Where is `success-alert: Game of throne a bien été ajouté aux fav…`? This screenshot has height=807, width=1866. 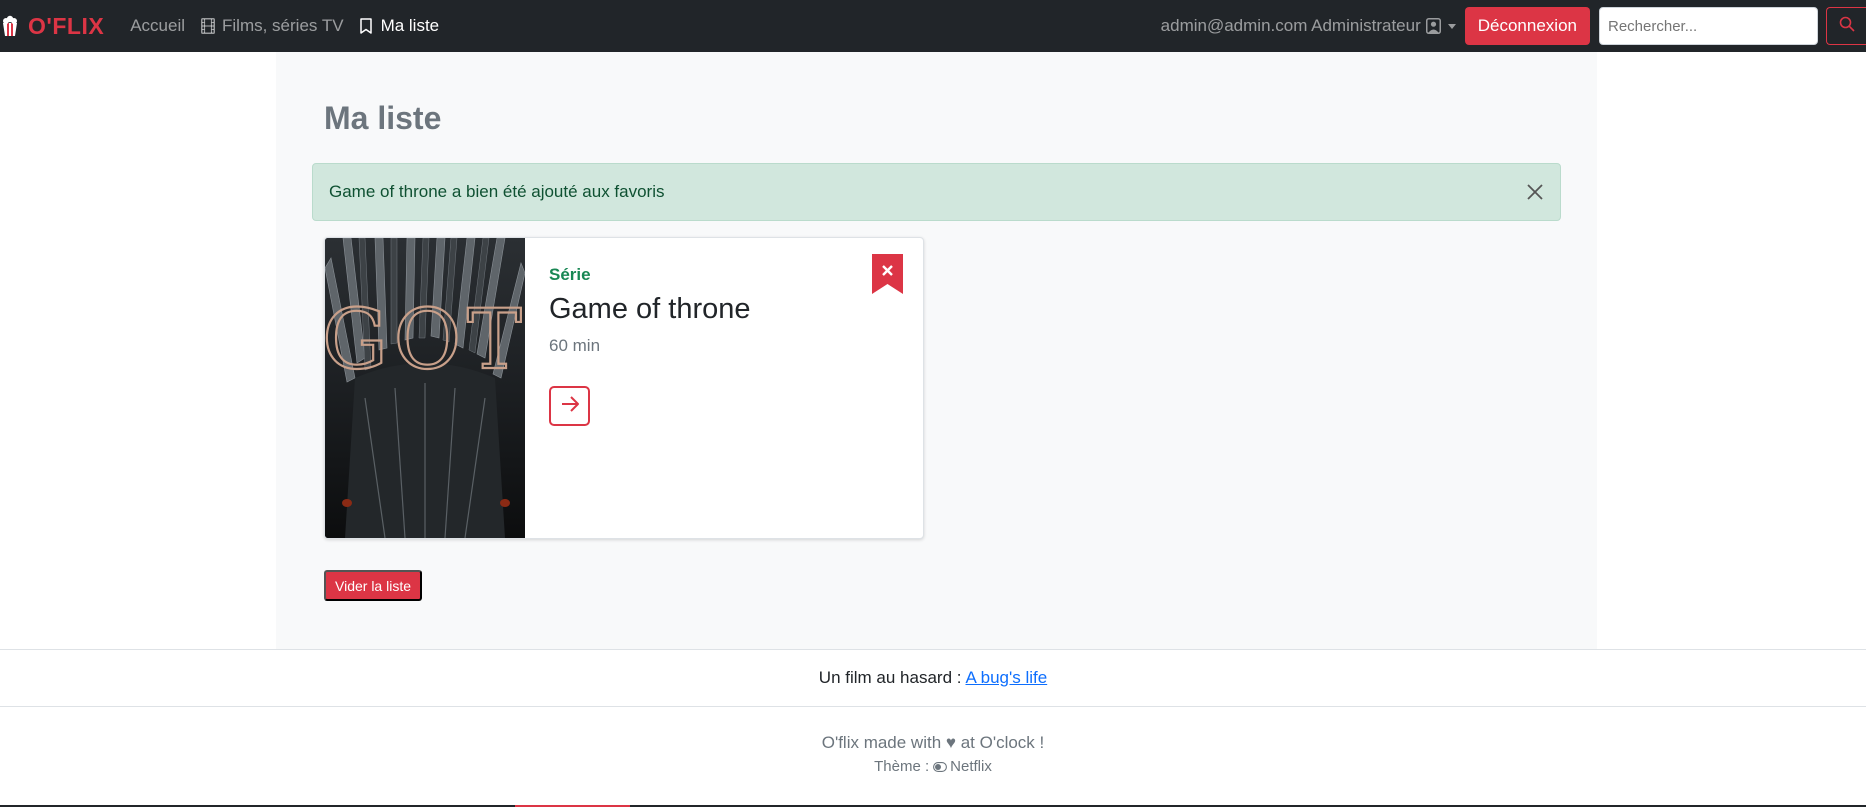 success-alert: Game of throne a bien été ajouté aux fav… is located at coordinates (936, 192).